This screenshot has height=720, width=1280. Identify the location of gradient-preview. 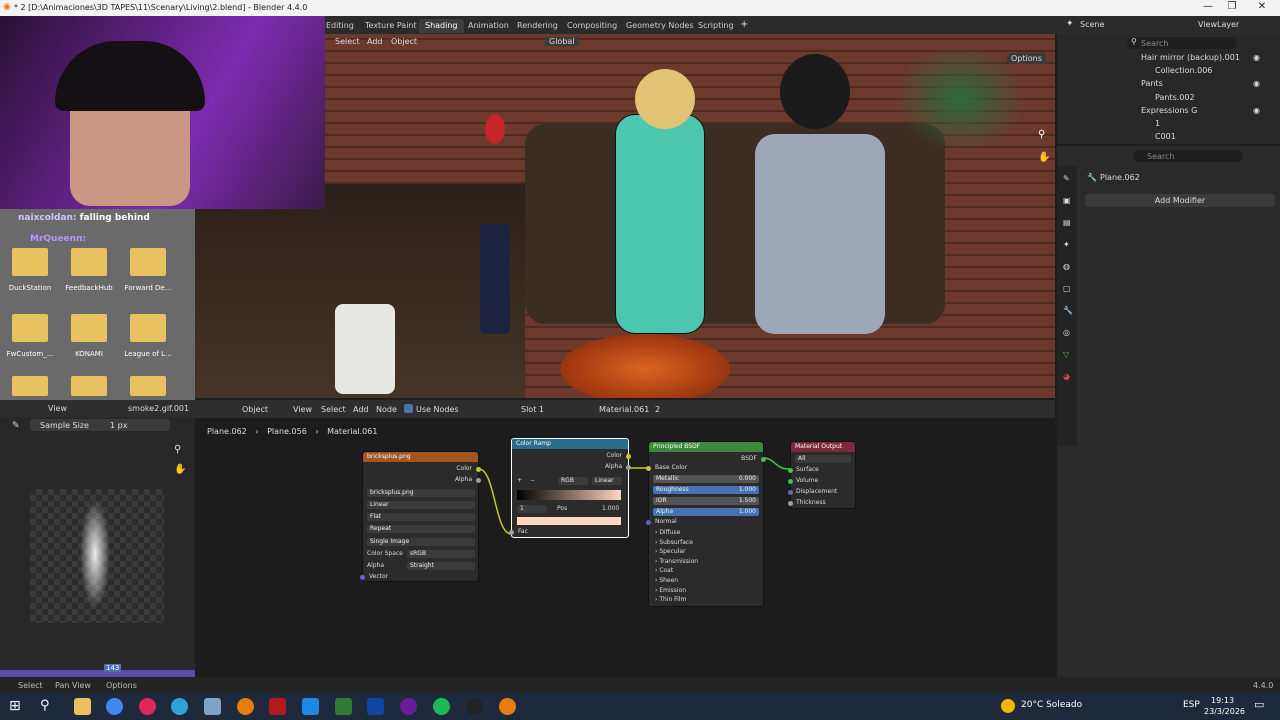
(569, 495).